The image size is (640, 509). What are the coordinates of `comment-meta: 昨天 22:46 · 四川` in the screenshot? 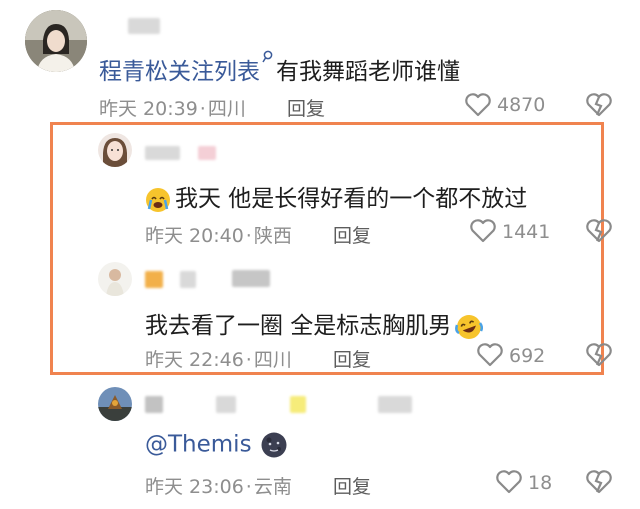 It's located at (218, 360).